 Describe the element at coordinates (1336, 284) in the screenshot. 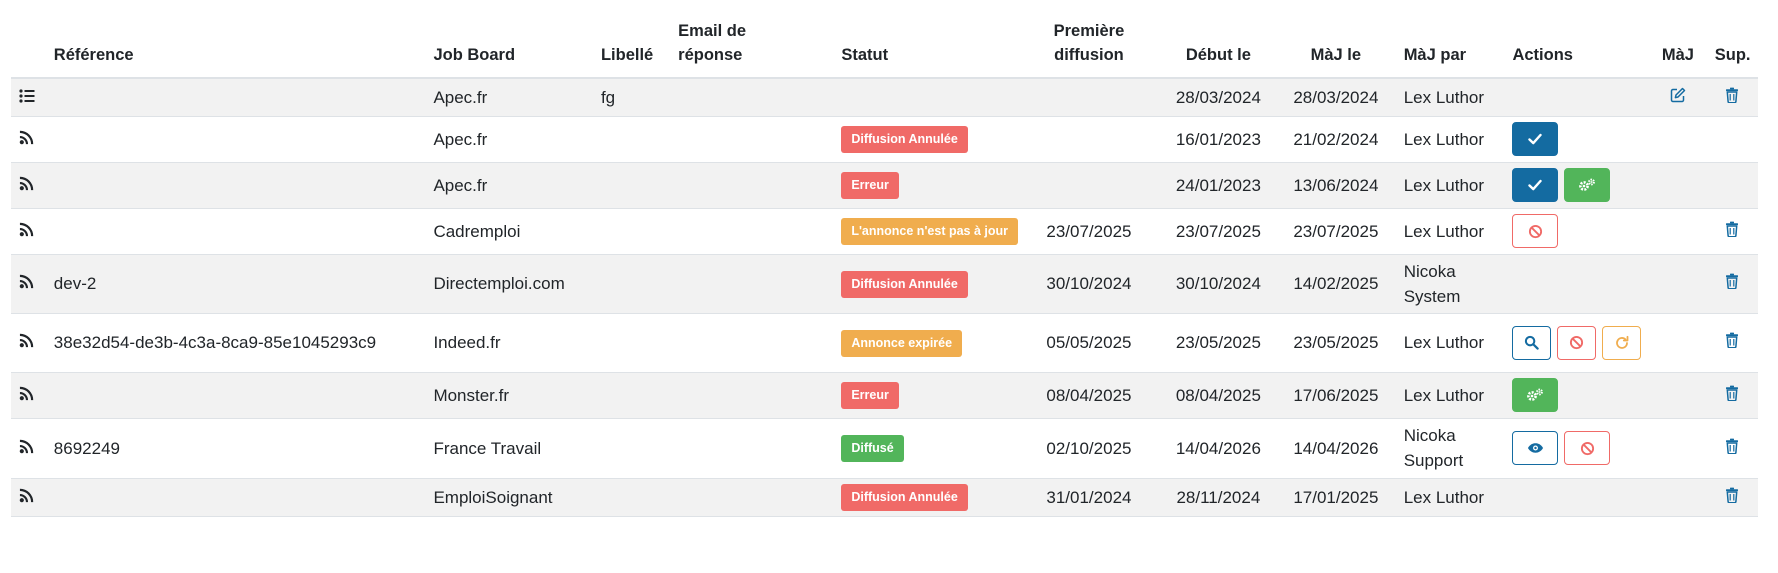

I see `cell-maj-le: 14/02/2025` at that location.